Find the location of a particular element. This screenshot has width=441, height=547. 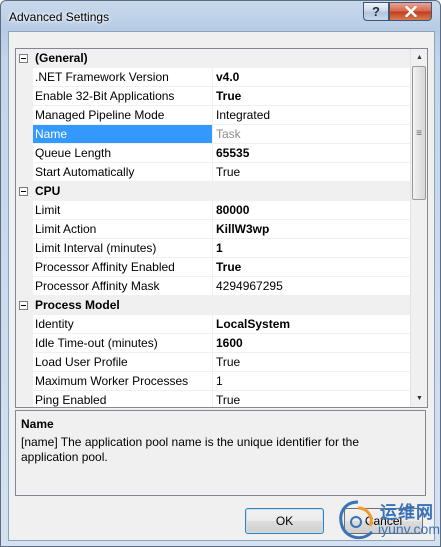

property-value-cell: 4294967295 is located at coordinates (311, 286).